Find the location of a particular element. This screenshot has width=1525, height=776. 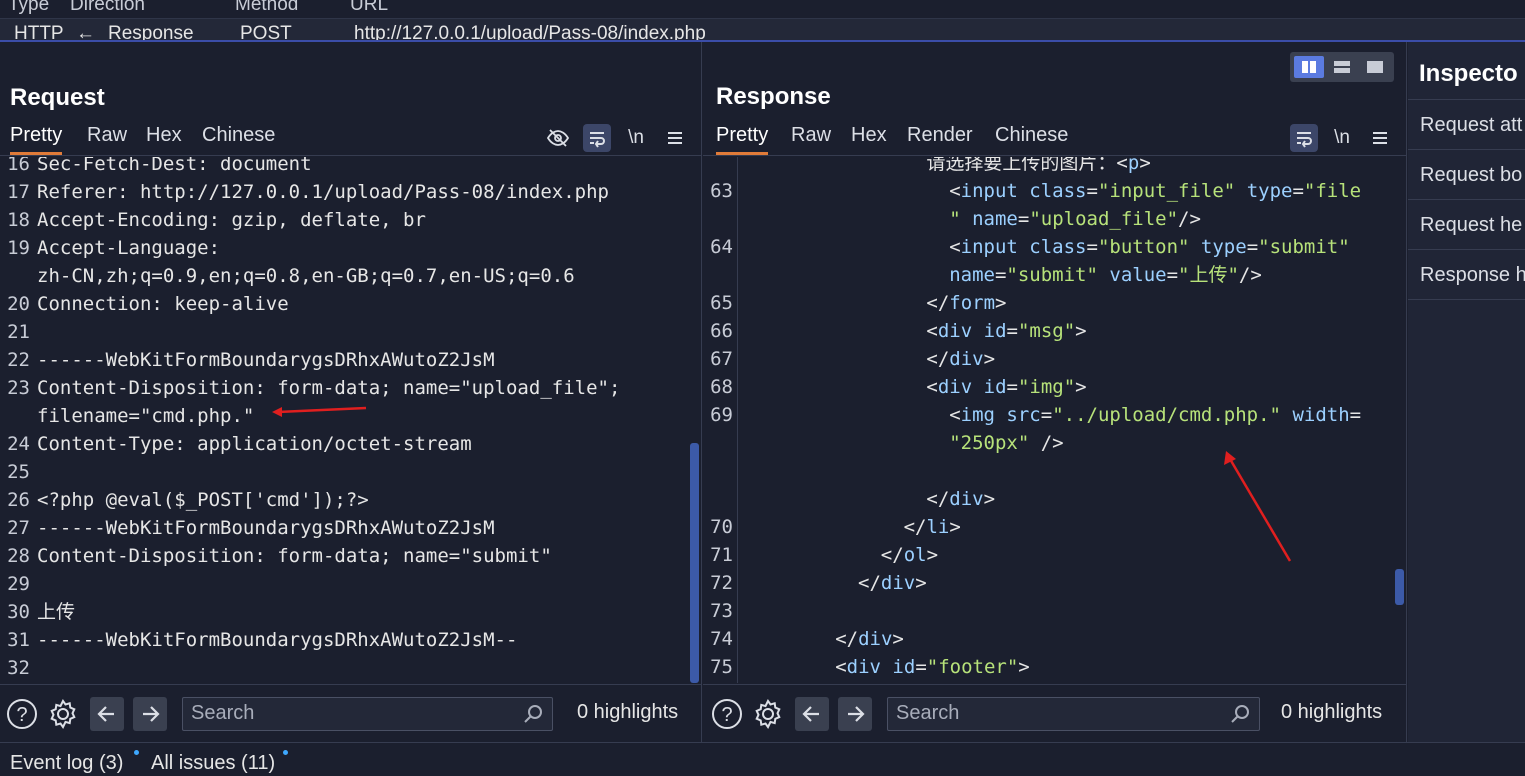

inspector-request-headers: Request he is located at coordinates (1471, 225).